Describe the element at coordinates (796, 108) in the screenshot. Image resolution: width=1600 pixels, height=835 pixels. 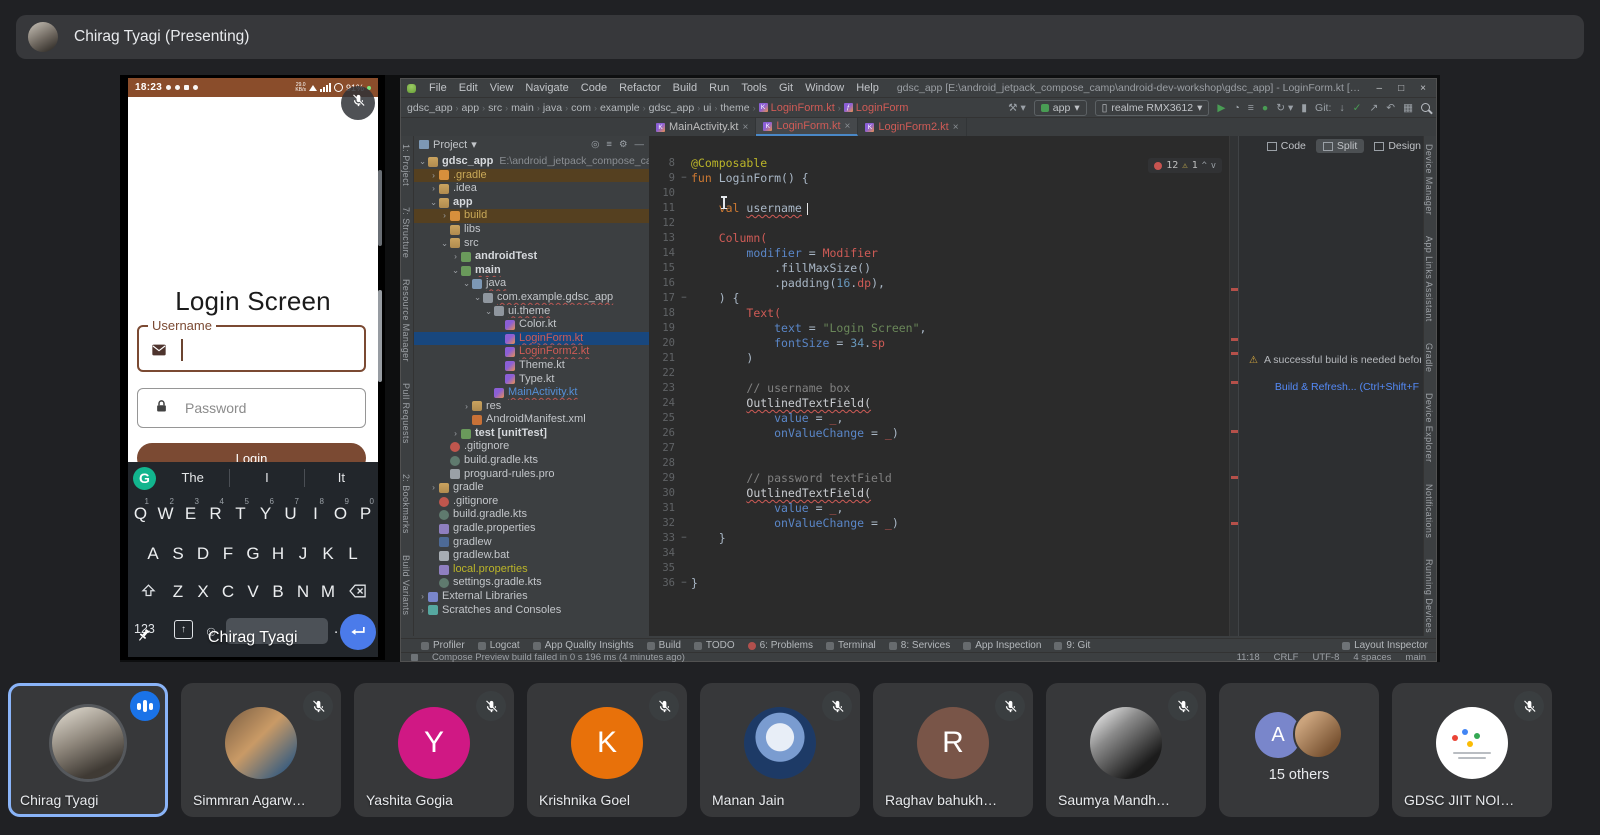
I see `breadcrumb-file: K LoginForm.kt` at that location.